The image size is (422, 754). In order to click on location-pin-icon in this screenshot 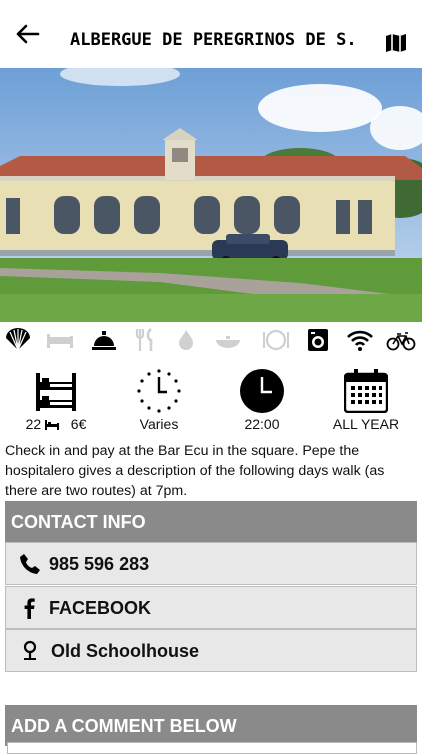, I will do `click(30, 650)`.